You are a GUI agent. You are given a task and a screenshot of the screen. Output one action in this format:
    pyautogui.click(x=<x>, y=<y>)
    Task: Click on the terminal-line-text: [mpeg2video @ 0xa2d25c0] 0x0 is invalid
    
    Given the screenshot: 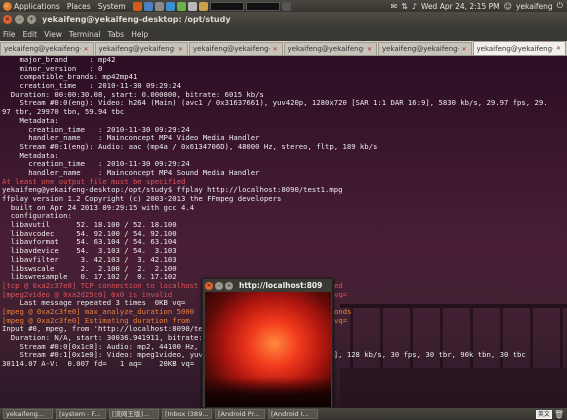 What is the action you would take?
    pyautogui.click(x=87, y=294)
    